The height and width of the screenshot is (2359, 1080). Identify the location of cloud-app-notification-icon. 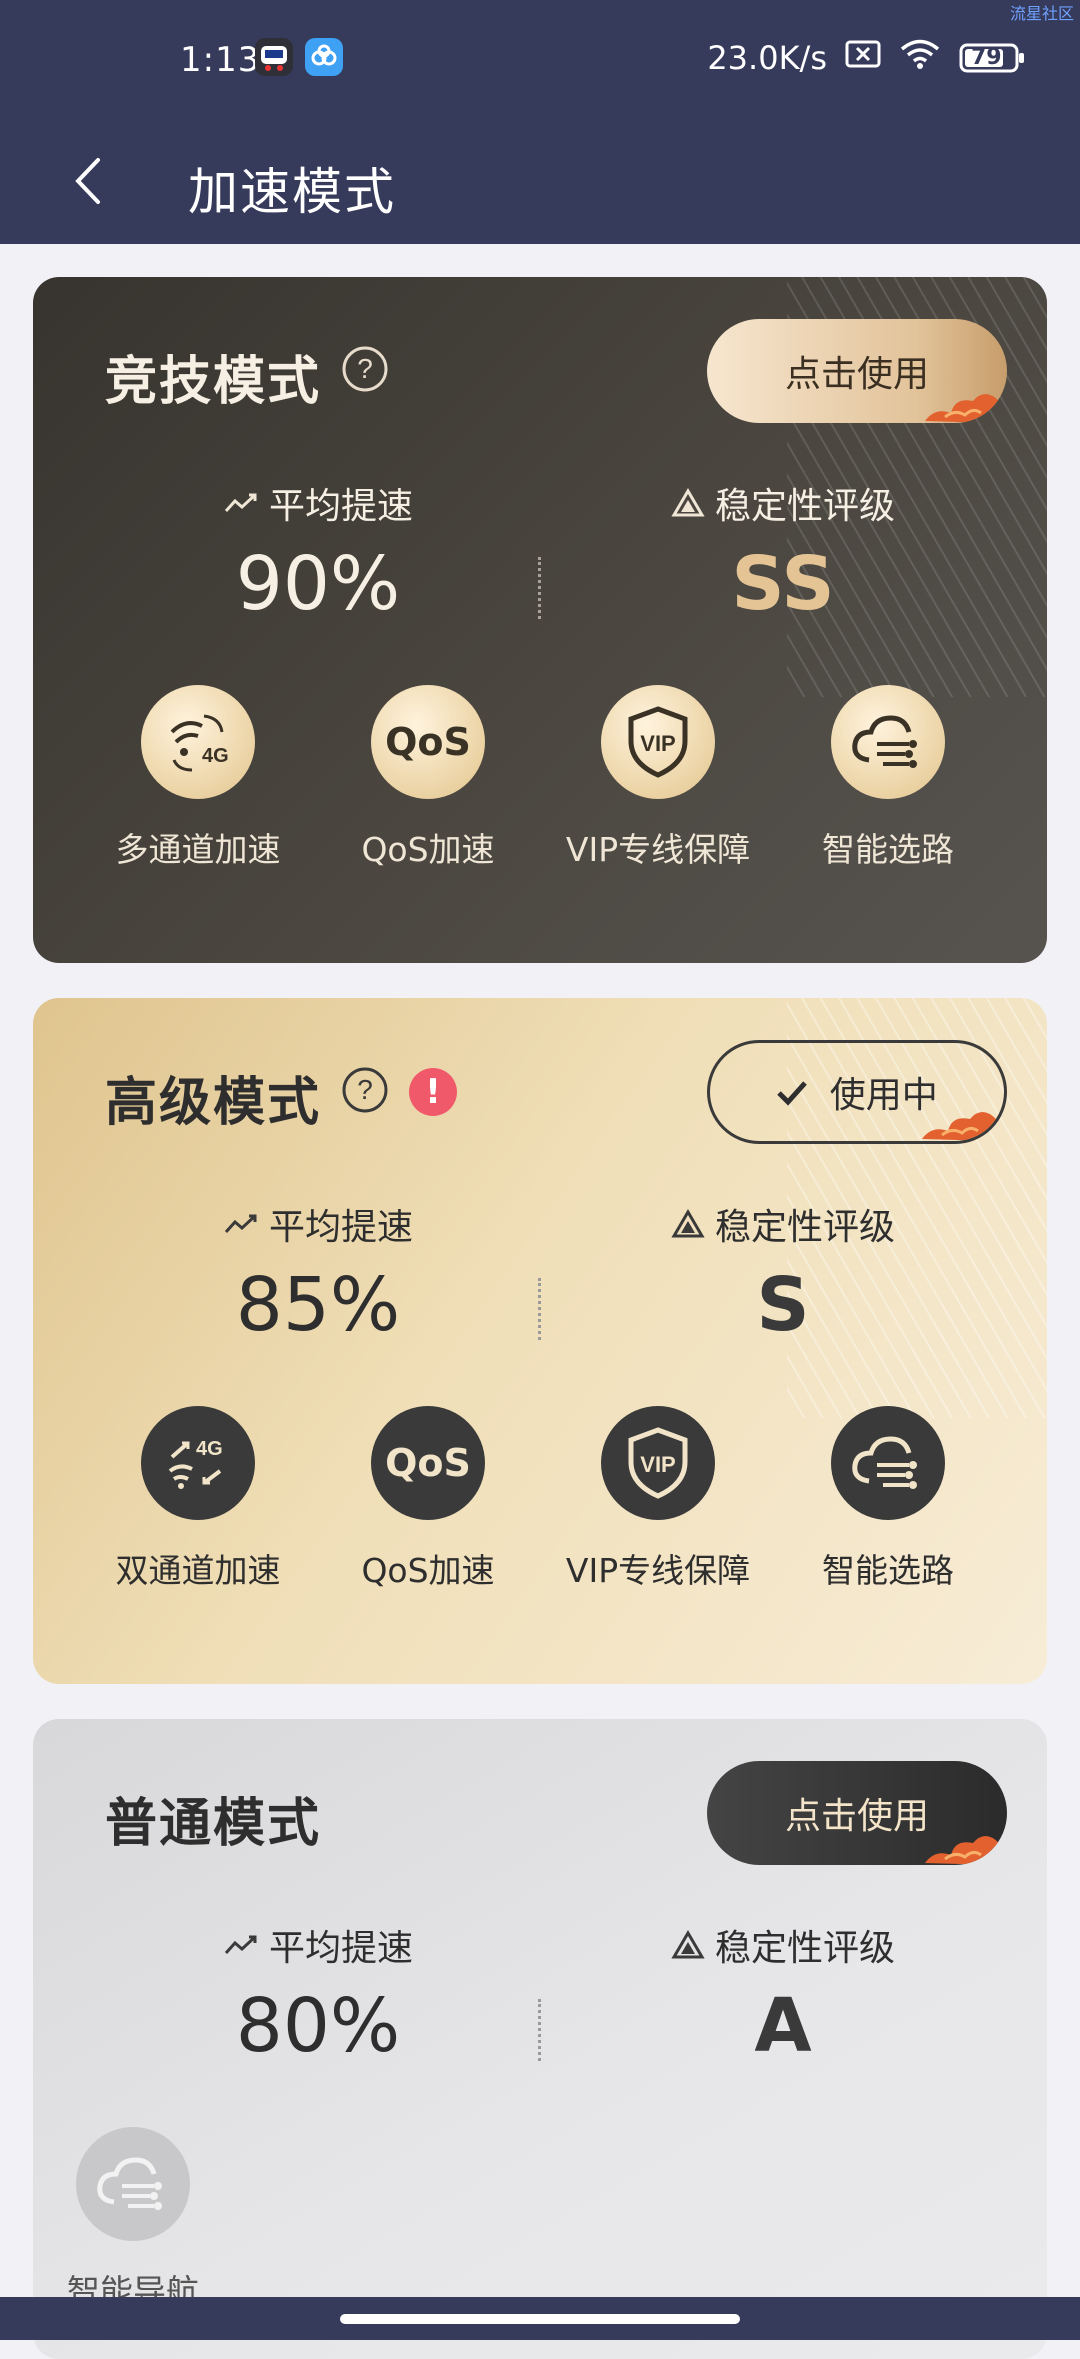
(324, 57).